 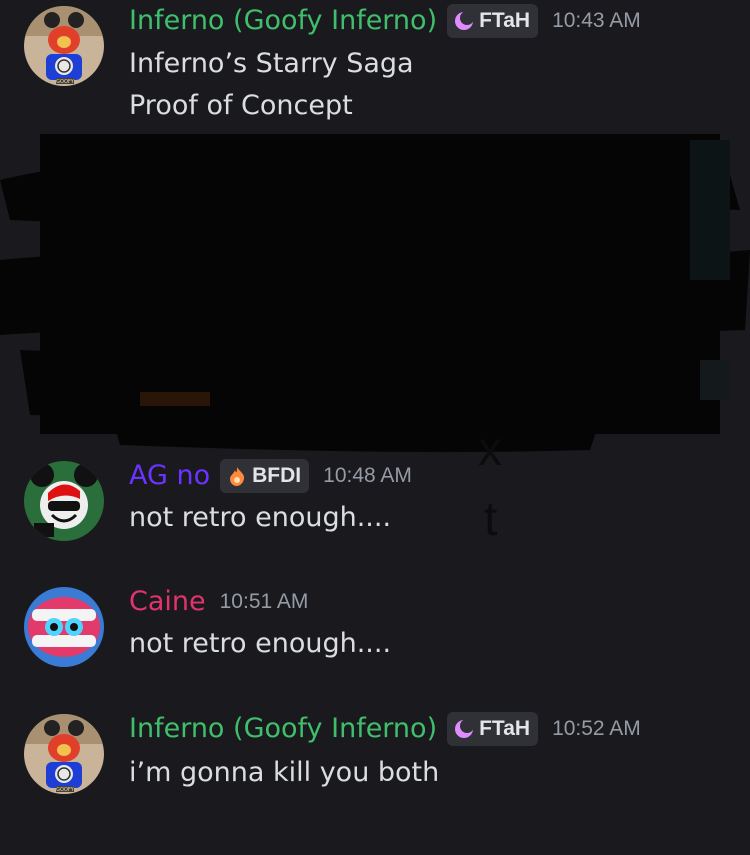 I want to click on avatar-ag-no, so click(x=64, y=501).